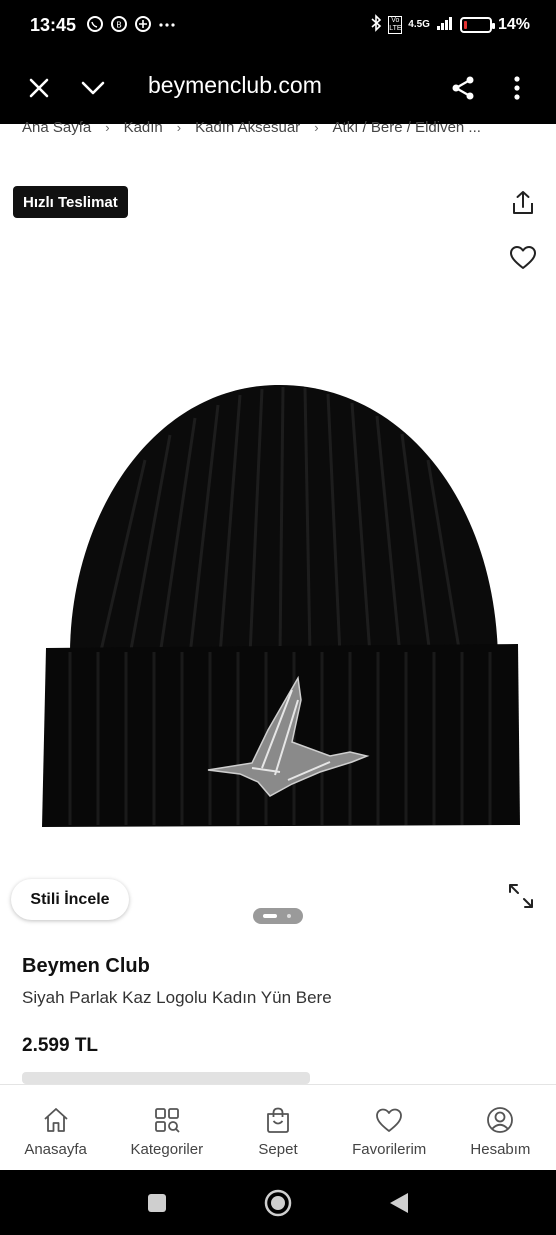  What do you see at coordinates (278, 26) in the screenshot?
I see `status-bar: 13:45 B Vo LTE 4.5G 14%` at bounding box center [278, 26].